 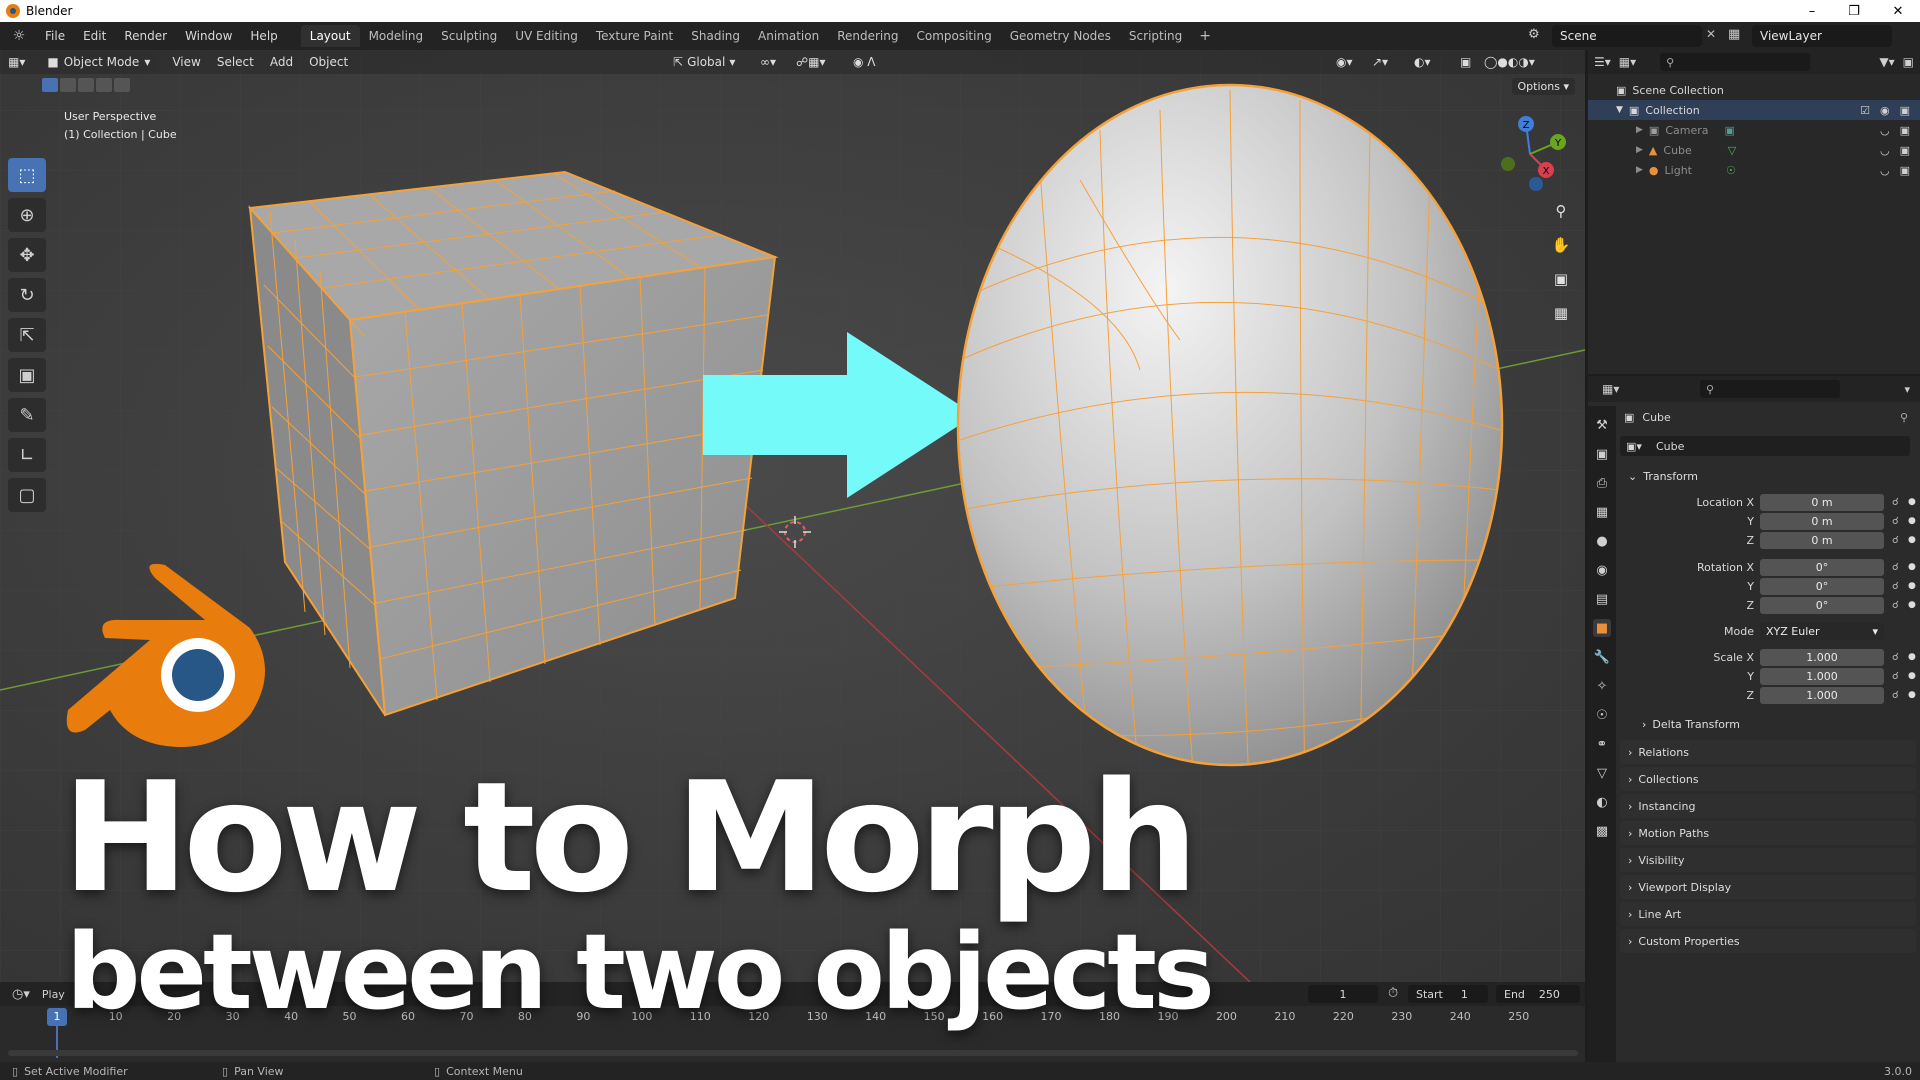 What do you see at coordinates (1602, 657) in the screenshot?
I see `modifier-tab-icon: 🔧` at bounding box center [1602, 657].